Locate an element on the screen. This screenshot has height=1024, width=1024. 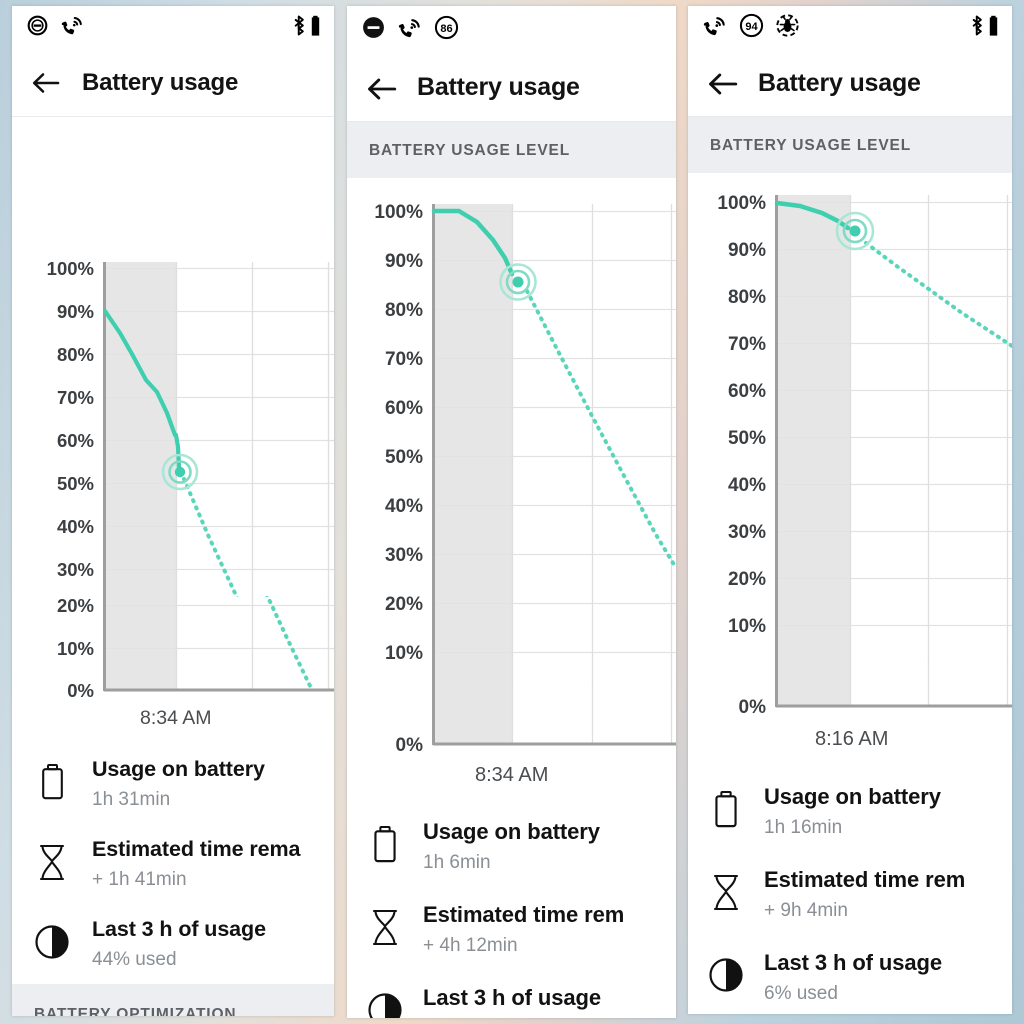
status-bar is located at coordinates (173, 28).